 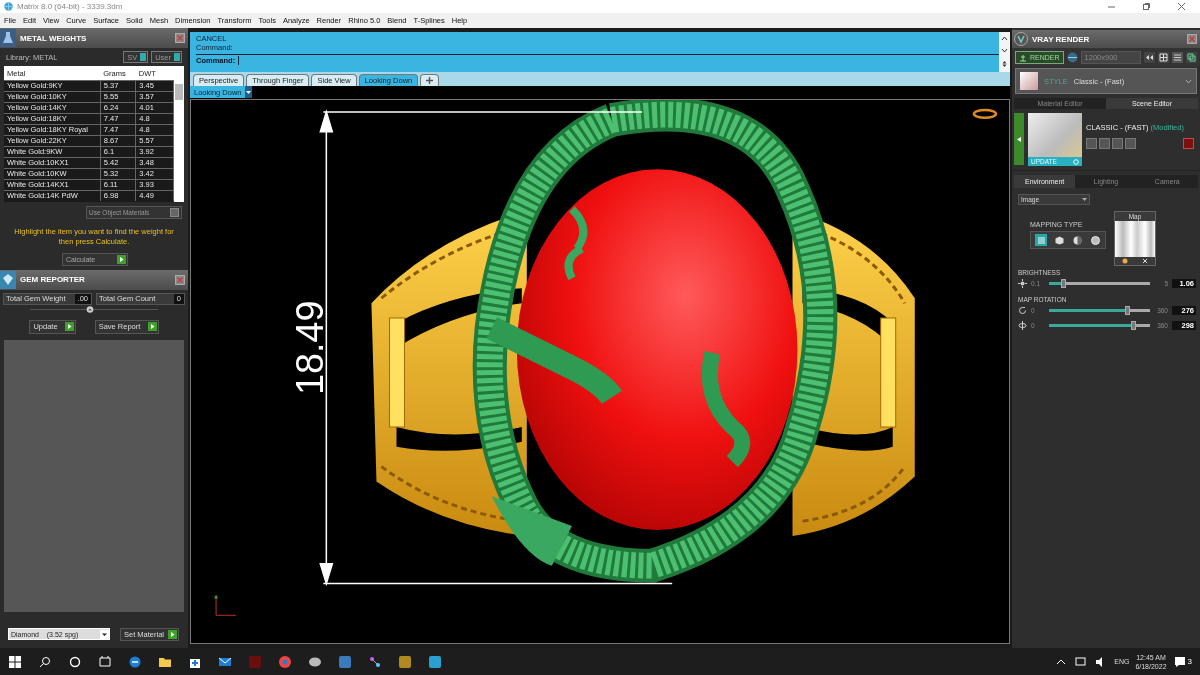 What do you see at coordinates (1004, 50) in the screenshot?
I see `scroll-down-icon` at bounding box center [1004, 50].